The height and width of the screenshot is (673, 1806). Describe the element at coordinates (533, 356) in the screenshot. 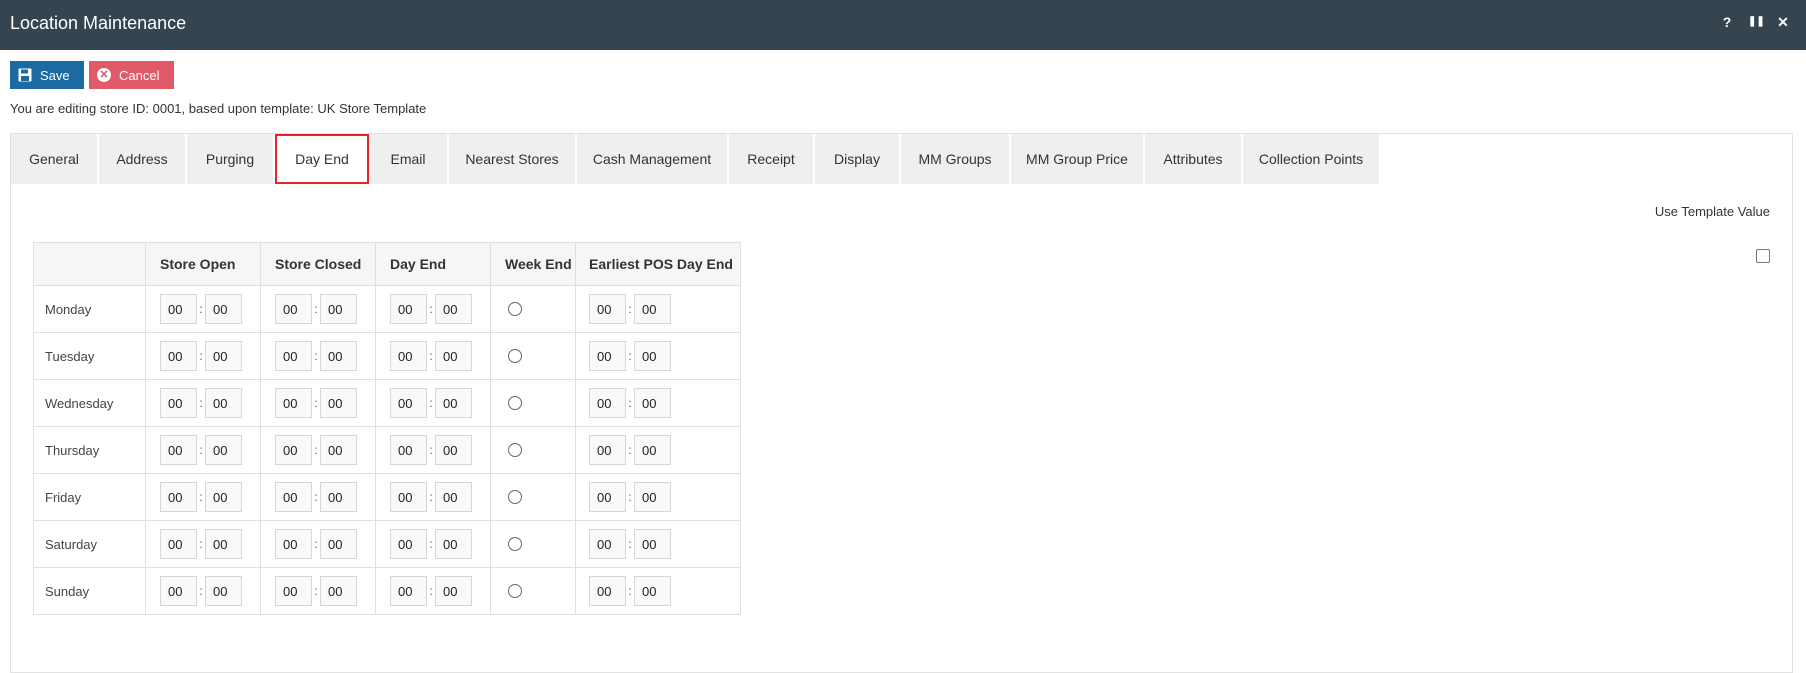

I see `week-end-cell` at that location.